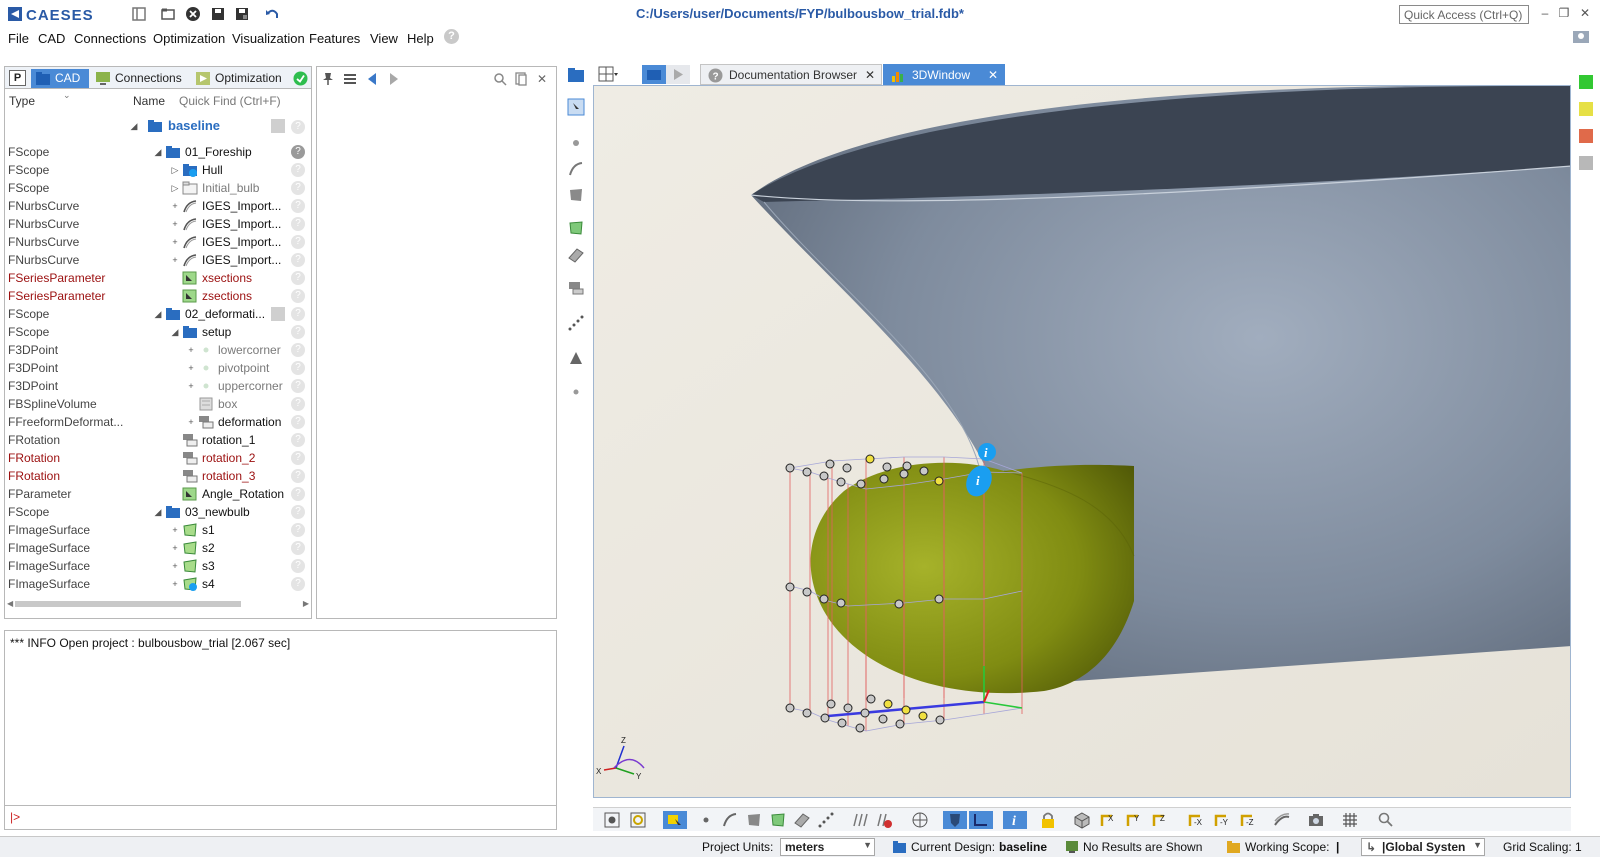 The height and width of the screenshot is (857, 1600). Describe the element at coordinates (334, 38) in the screenshot. I see `menu-features: Features` at that location.